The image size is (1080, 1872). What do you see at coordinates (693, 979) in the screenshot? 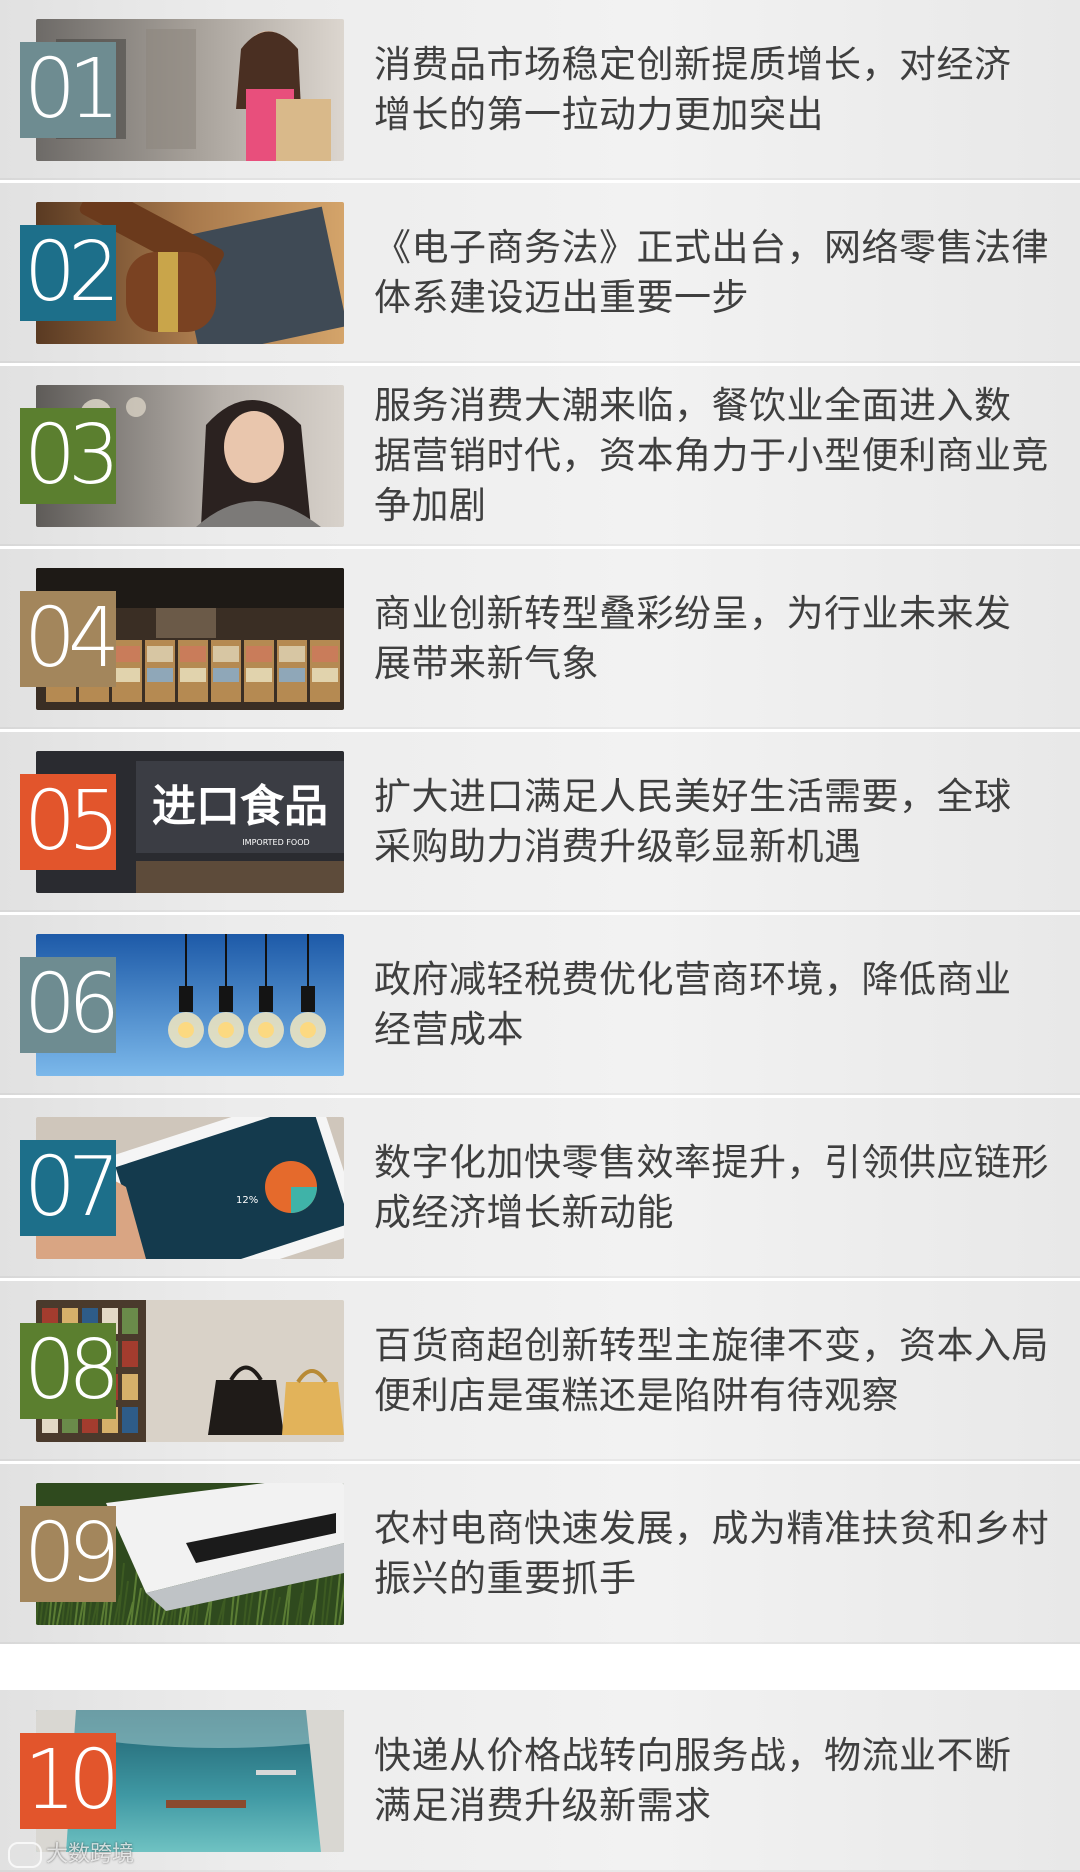
I see `headline-line: 政府减轻税费优化营商环境，降低商业` at bounding box center [693, 979].